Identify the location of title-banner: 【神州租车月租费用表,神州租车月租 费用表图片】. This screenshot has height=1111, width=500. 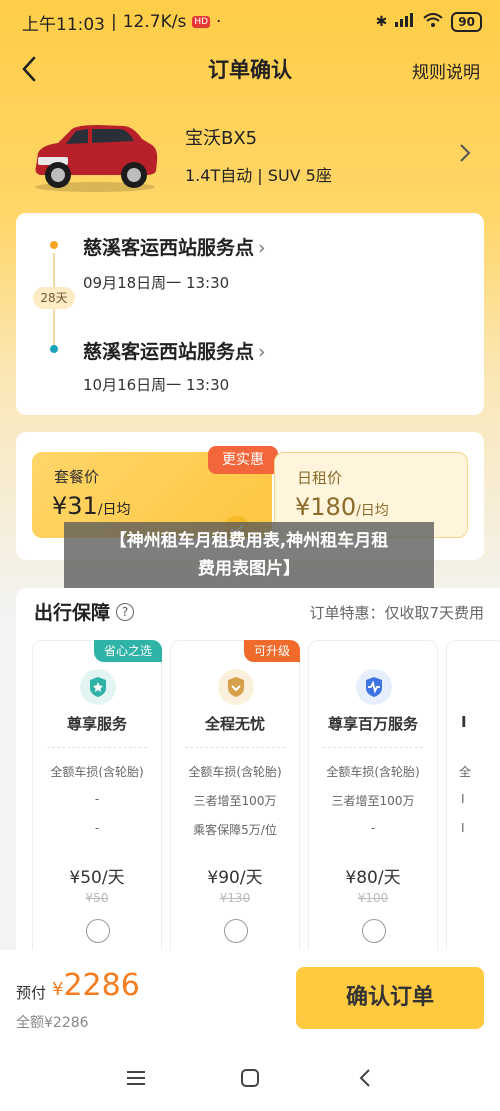
(249, 555).